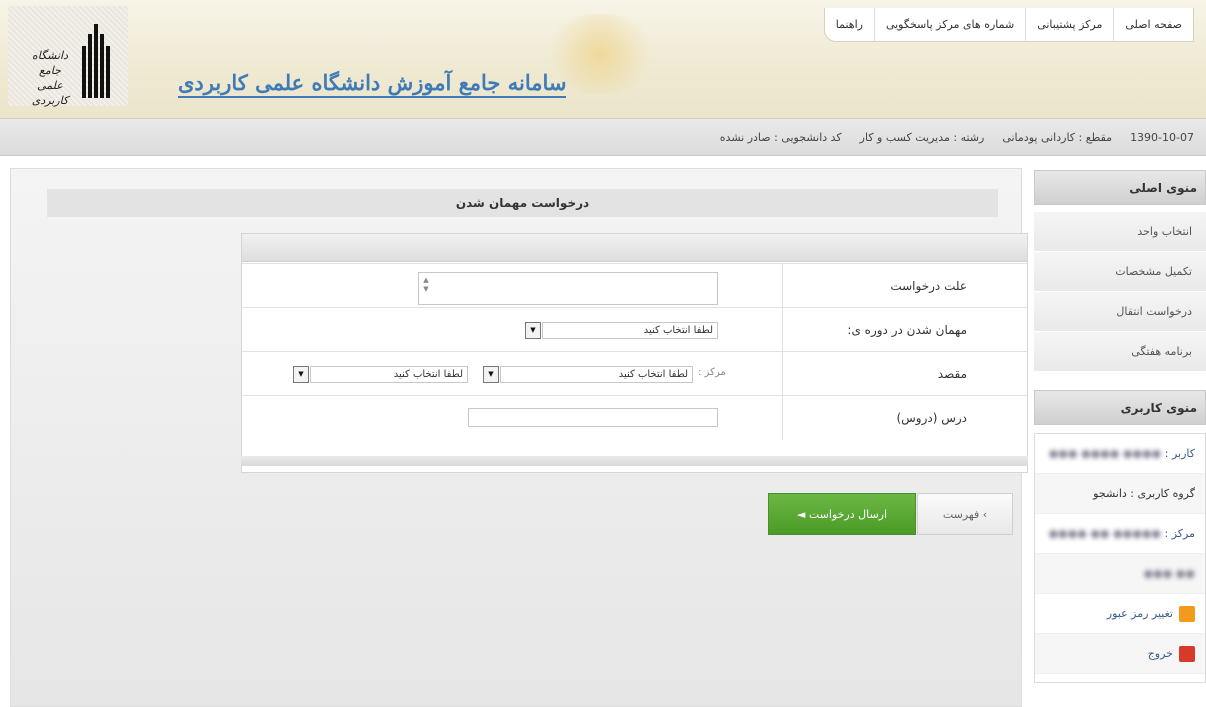  What do you see at coordinates (428, 374) in the screenshot?
I see `second-select-value: لطفا انتخاب کنید` at bounding box center [428, 374].